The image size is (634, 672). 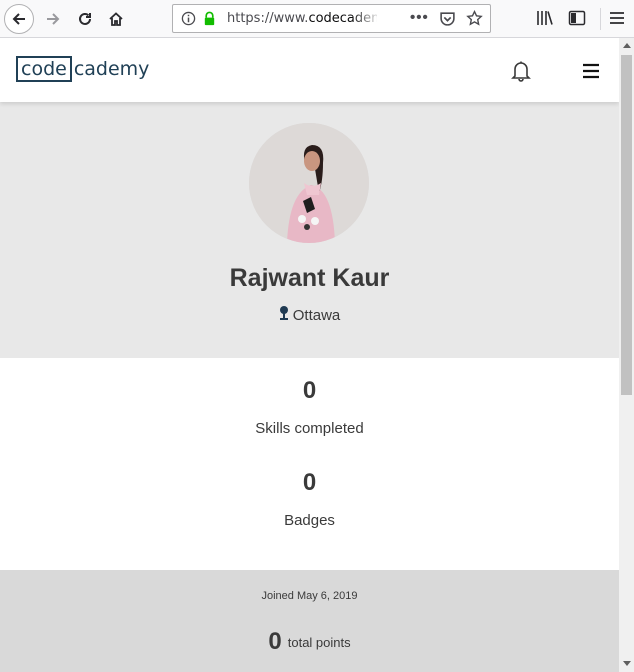 What do you see at coordinates (309, 482) in the screenshot?
I see `badges-count: 0` at bounding box center [309, 482].